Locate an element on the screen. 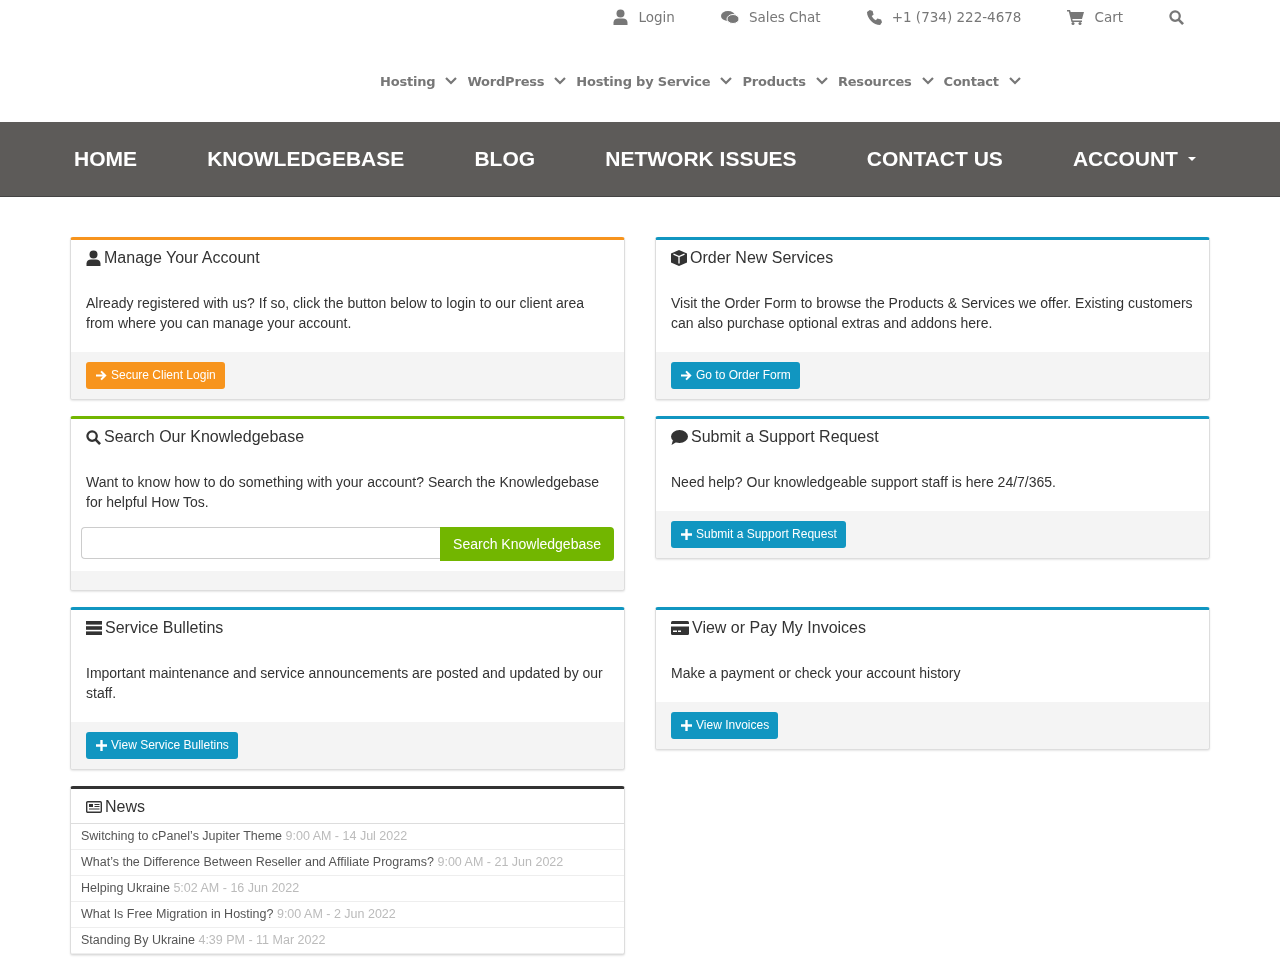  panel-button: View Invoices is located at coordinates (725, 725).